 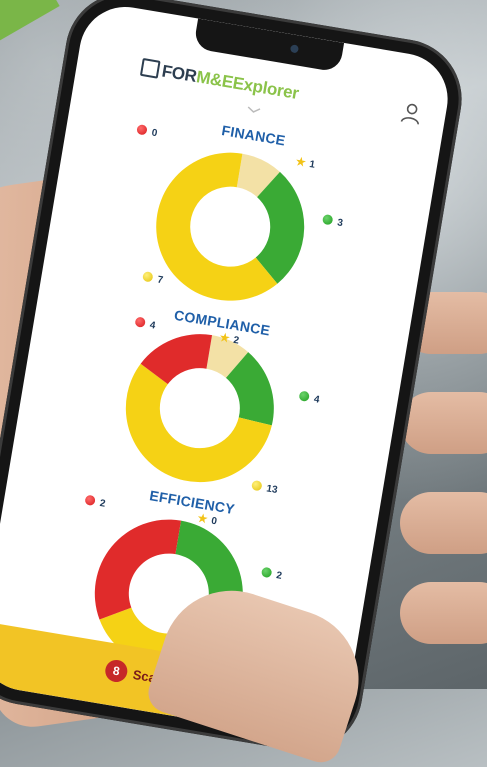 I want to click on legend-green-efficiency: 2, so click(x=271, y=574).